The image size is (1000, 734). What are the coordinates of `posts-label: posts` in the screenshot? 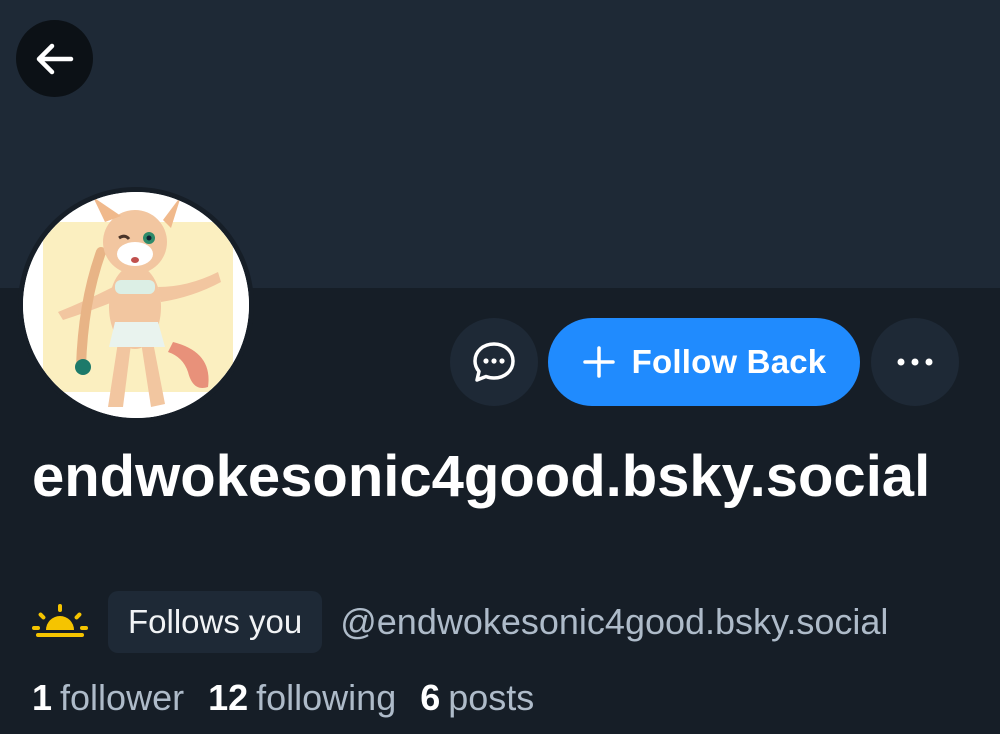 It's located at (491, 697).